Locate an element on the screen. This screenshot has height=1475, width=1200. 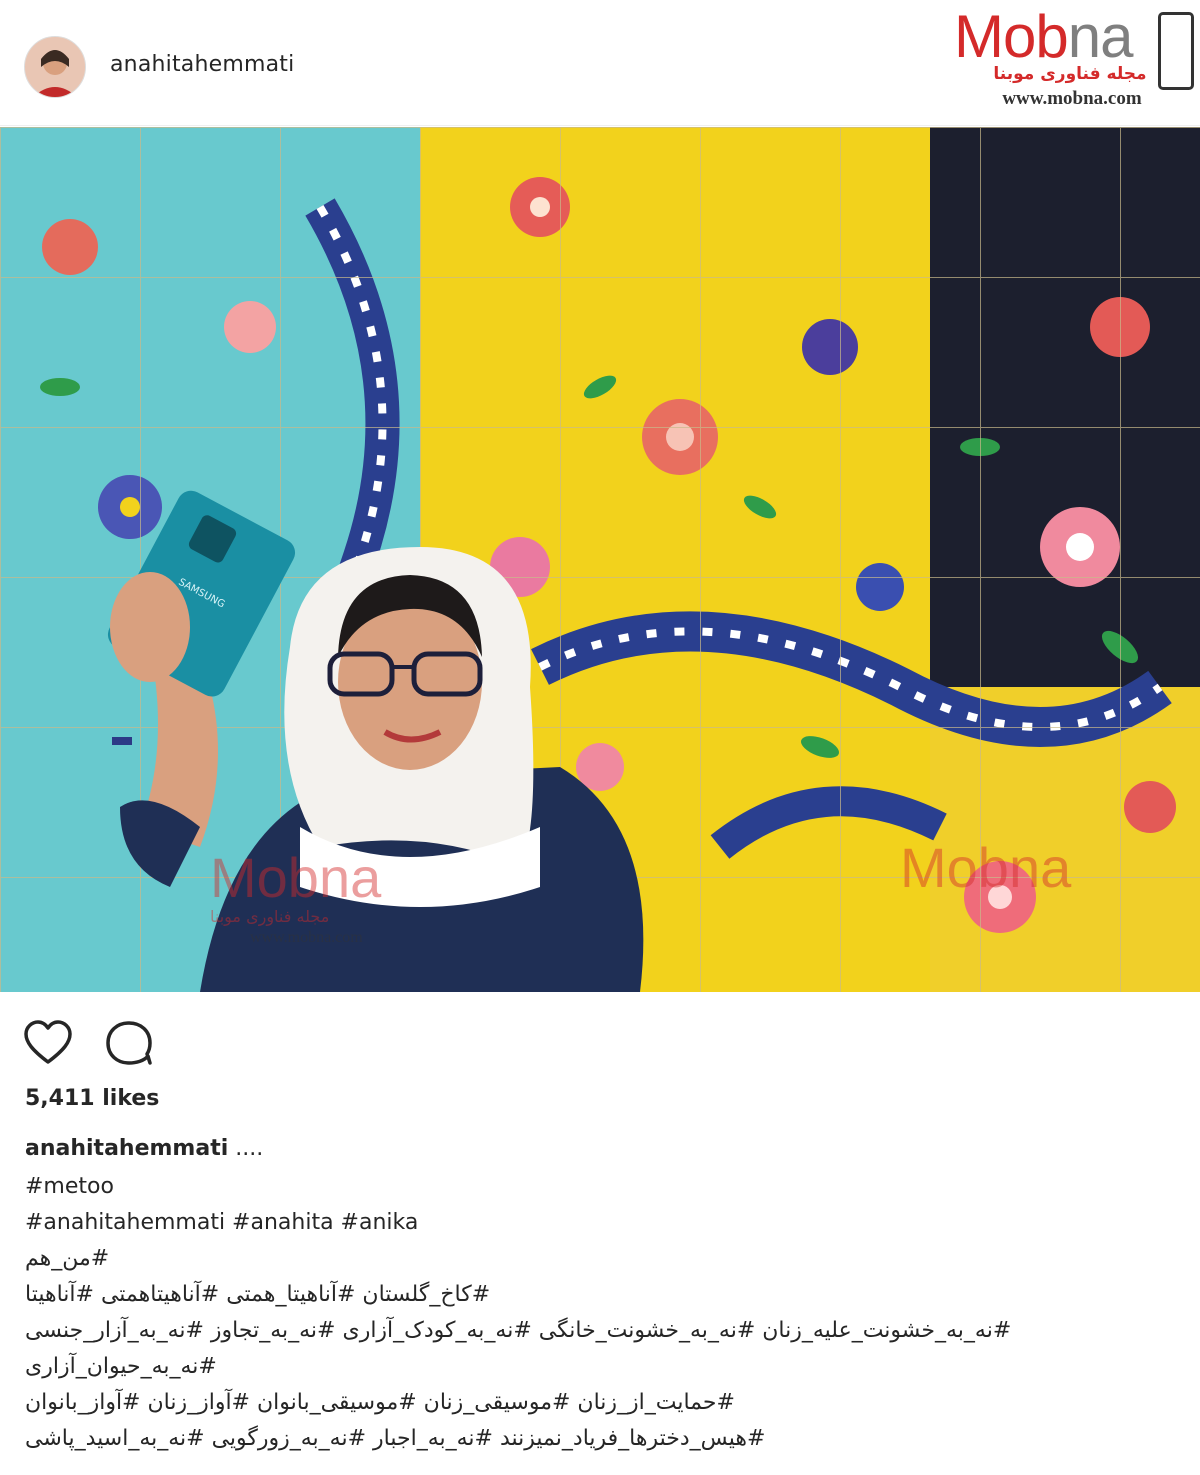
post-actions is located at coordinates (122, 1043).